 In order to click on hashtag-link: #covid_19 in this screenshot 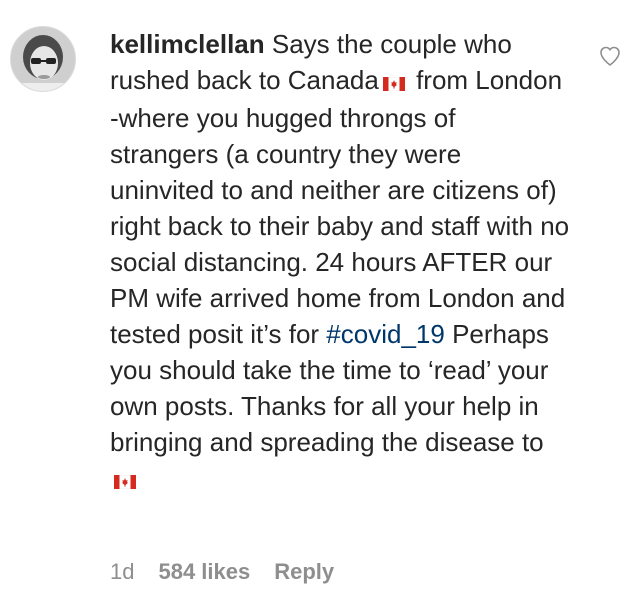, I will do `click(385, 334)`.